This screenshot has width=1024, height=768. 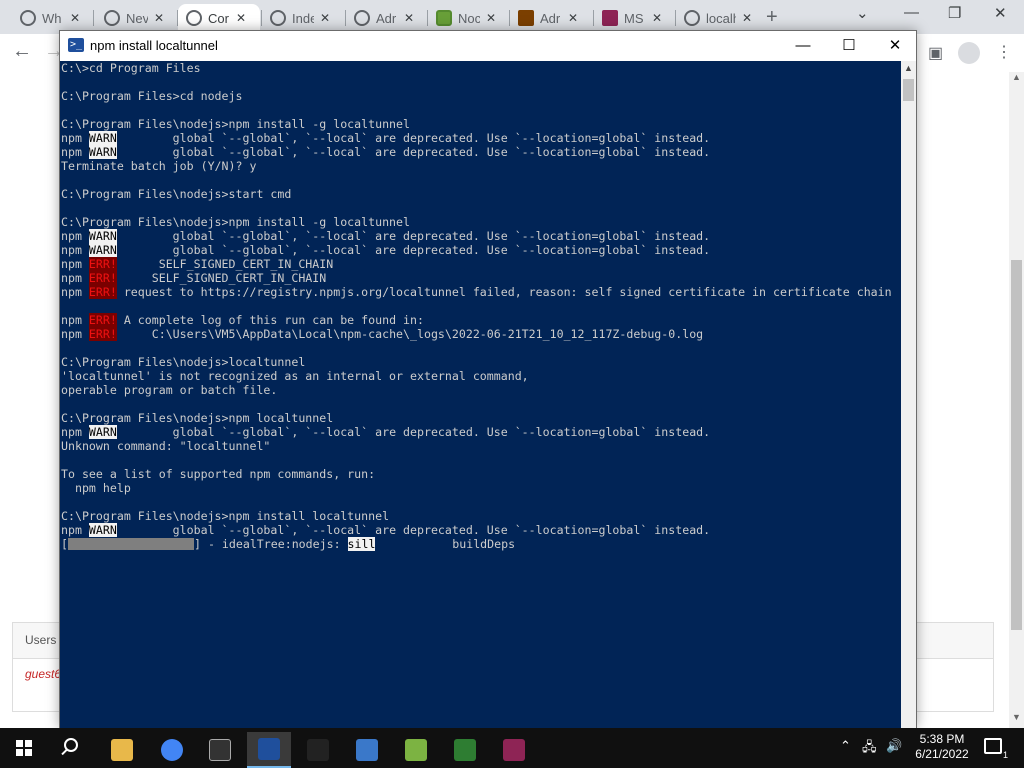 What do you see at coordinates (1016, 717) in the screenshot?
I see `scroll-down-arrow-icon: ▼` at bounding box center [1016, 717].